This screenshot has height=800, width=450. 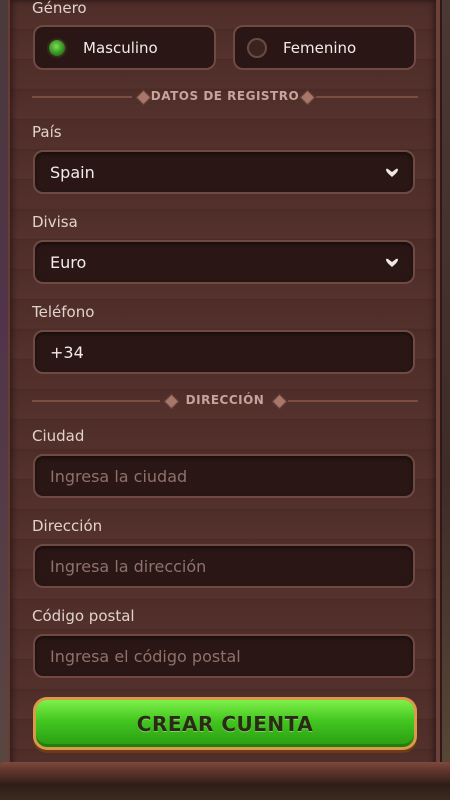 I want to click on section-divider-registration: DATOS DE REGISTRO, so click(x=225, y=97).